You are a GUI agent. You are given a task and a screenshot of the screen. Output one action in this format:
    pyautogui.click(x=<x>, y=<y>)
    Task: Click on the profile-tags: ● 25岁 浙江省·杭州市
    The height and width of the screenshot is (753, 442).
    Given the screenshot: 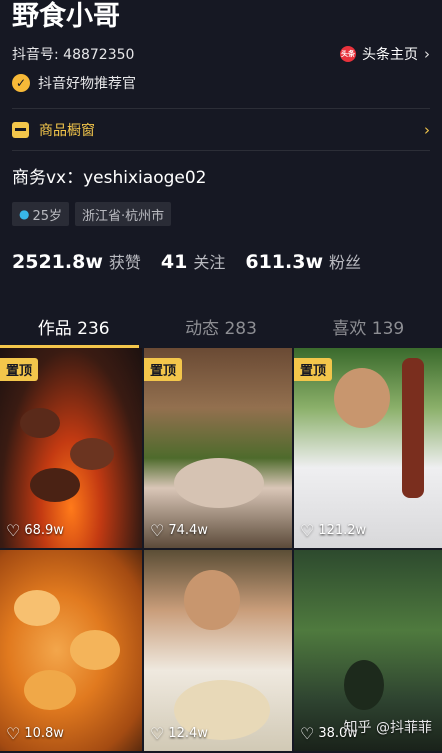 What is the action you would take?
    pyautogui.click(x=92, y=214)
    